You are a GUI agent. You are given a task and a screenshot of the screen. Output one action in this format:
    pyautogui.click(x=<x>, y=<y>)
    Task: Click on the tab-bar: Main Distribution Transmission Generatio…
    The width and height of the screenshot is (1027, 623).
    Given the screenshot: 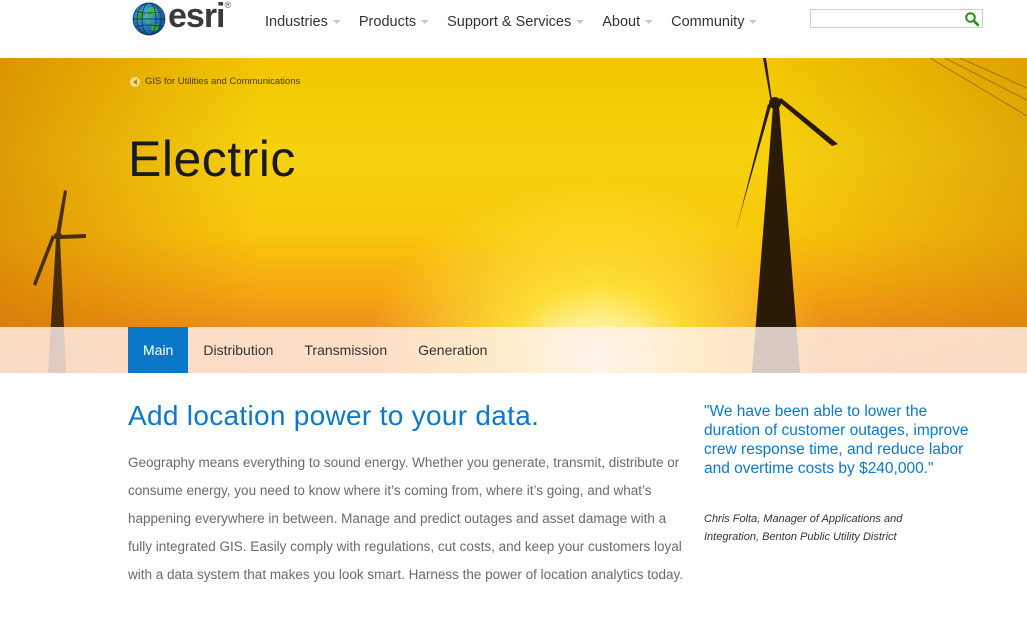 What is the action you would take?
    pyautogui.click(x=513, y=350)
    